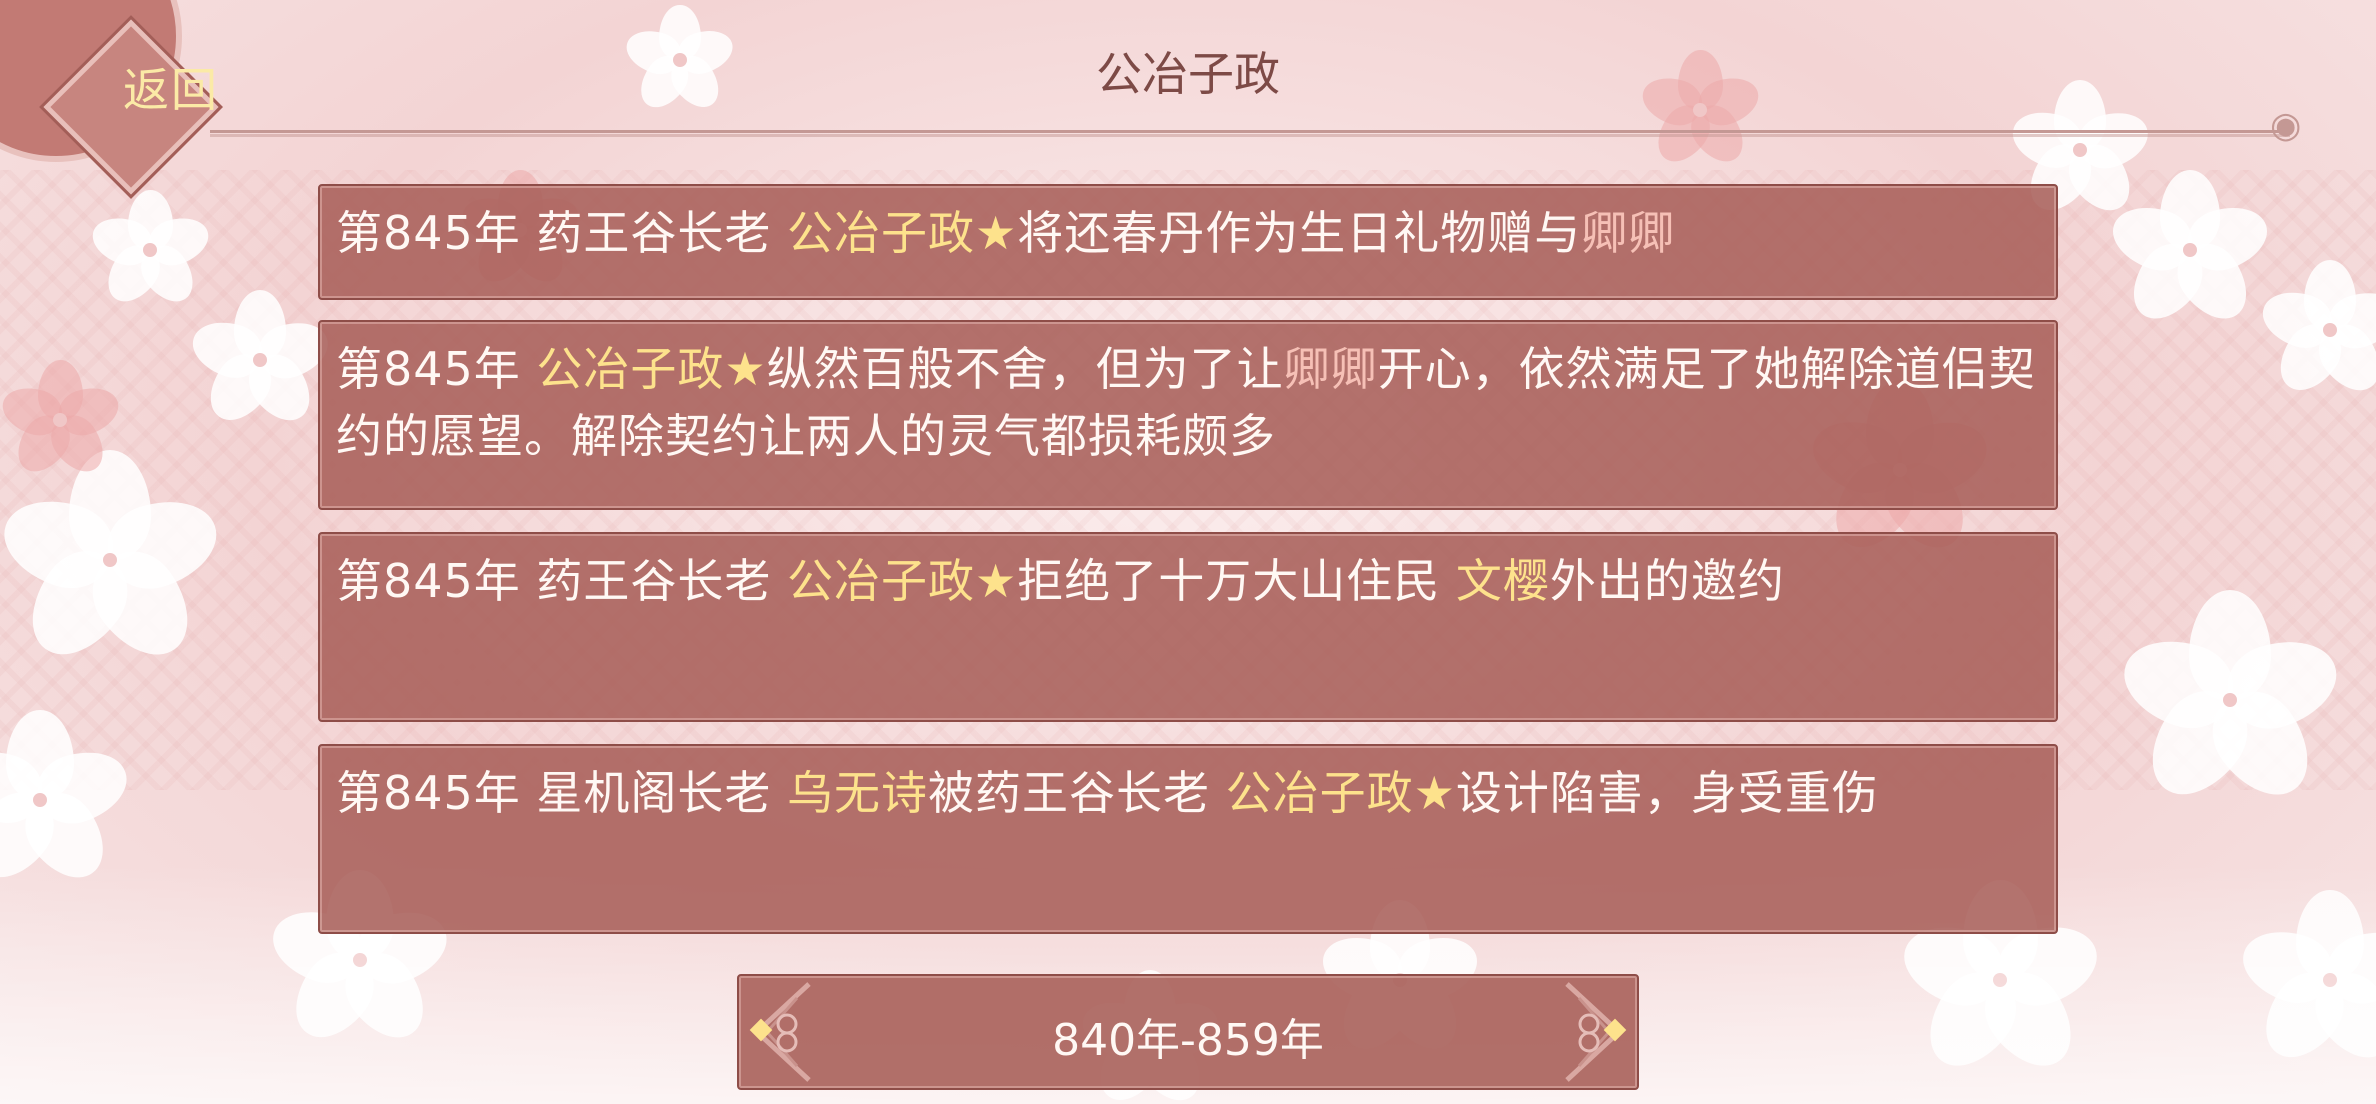  Describe the element at coordinates (1025, 369) in the screenshot. I see `event-text-segment: 纵然百般不舍，但为了让` at that location.